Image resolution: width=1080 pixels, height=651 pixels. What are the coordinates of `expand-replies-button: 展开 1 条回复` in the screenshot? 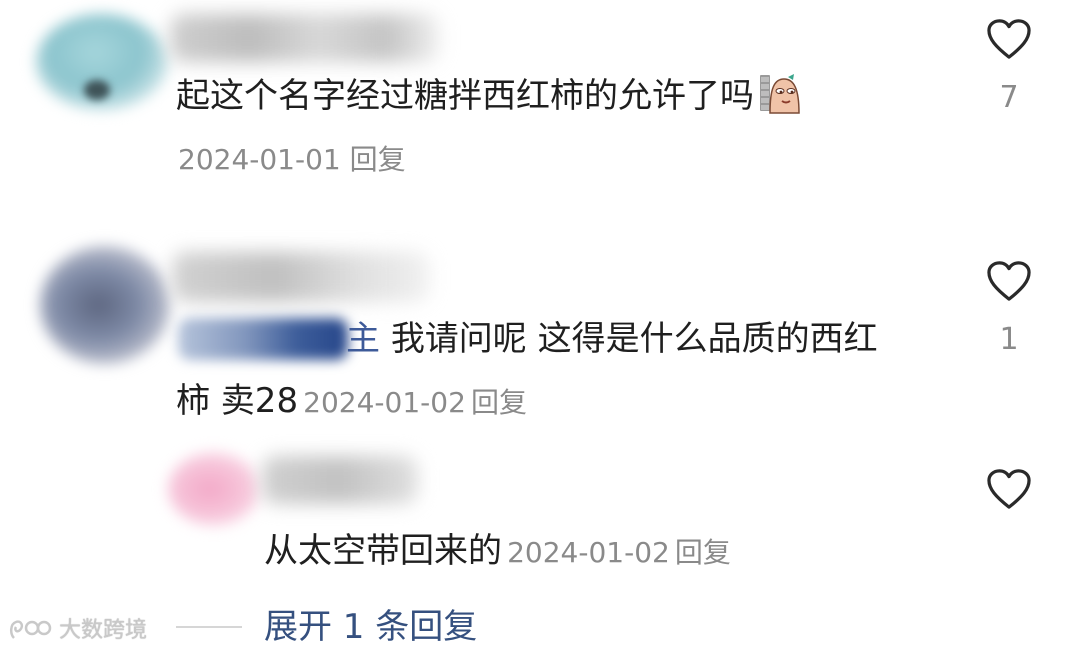 It's located at (370, 627).